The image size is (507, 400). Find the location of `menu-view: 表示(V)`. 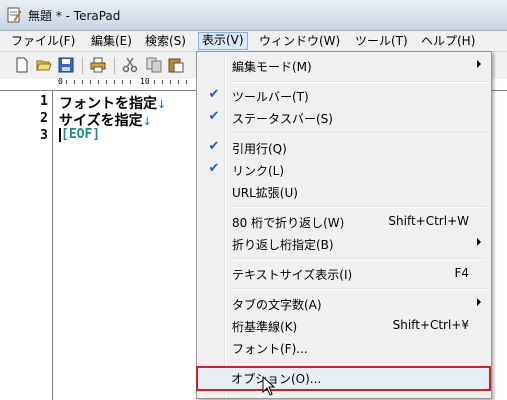

menu-view: 表示(V) is located at coordinates (223, 41).